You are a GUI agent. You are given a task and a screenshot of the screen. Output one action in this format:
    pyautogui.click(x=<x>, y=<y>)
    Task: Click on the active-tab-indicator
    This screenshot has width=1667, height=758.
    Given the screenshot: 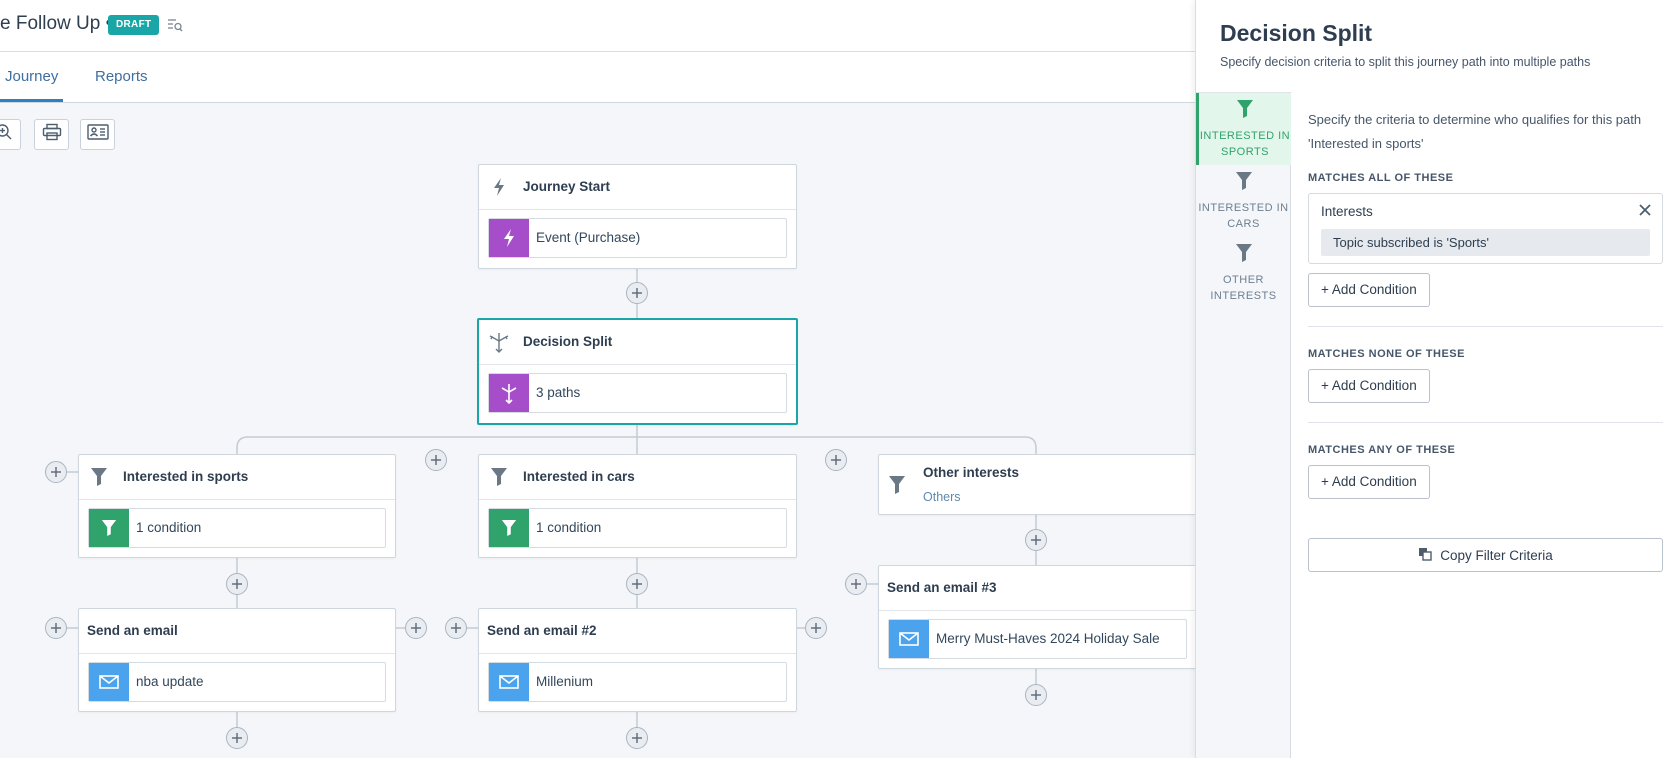 What is the action you would take?
    pyautogui.click(x=31, y=100)
    